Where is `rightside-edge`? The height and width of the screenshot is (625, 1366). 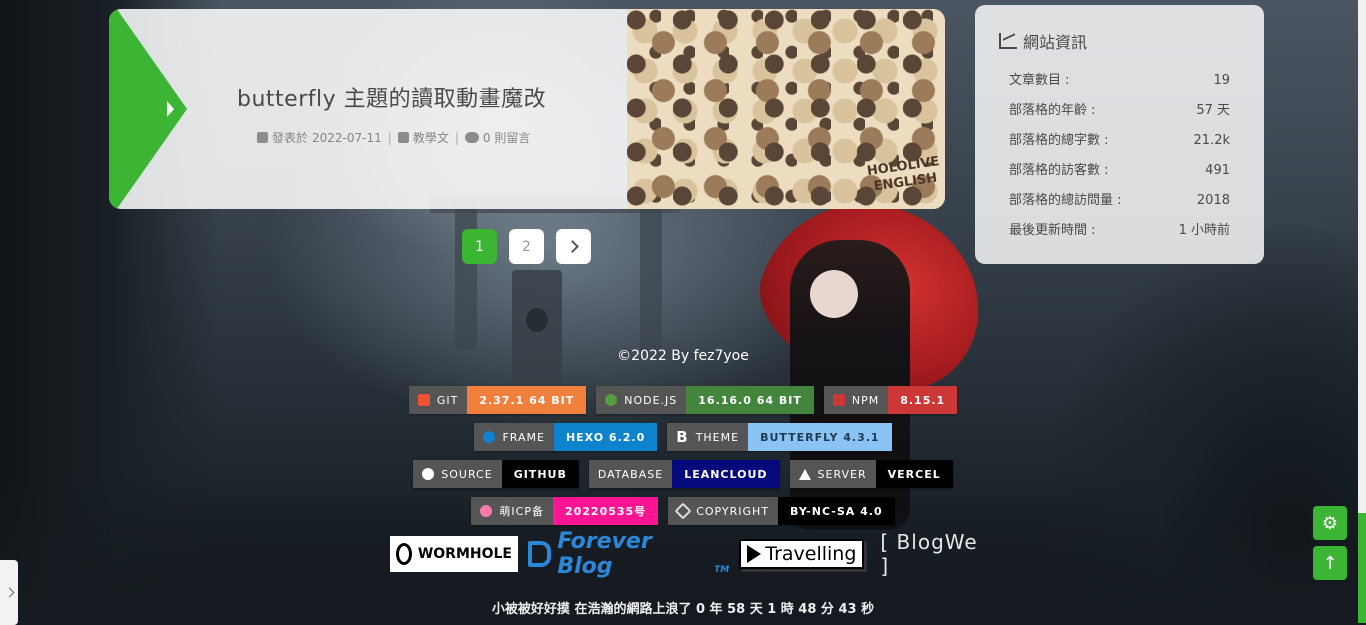
rightside-edge is located at coordinates (1362, 568).